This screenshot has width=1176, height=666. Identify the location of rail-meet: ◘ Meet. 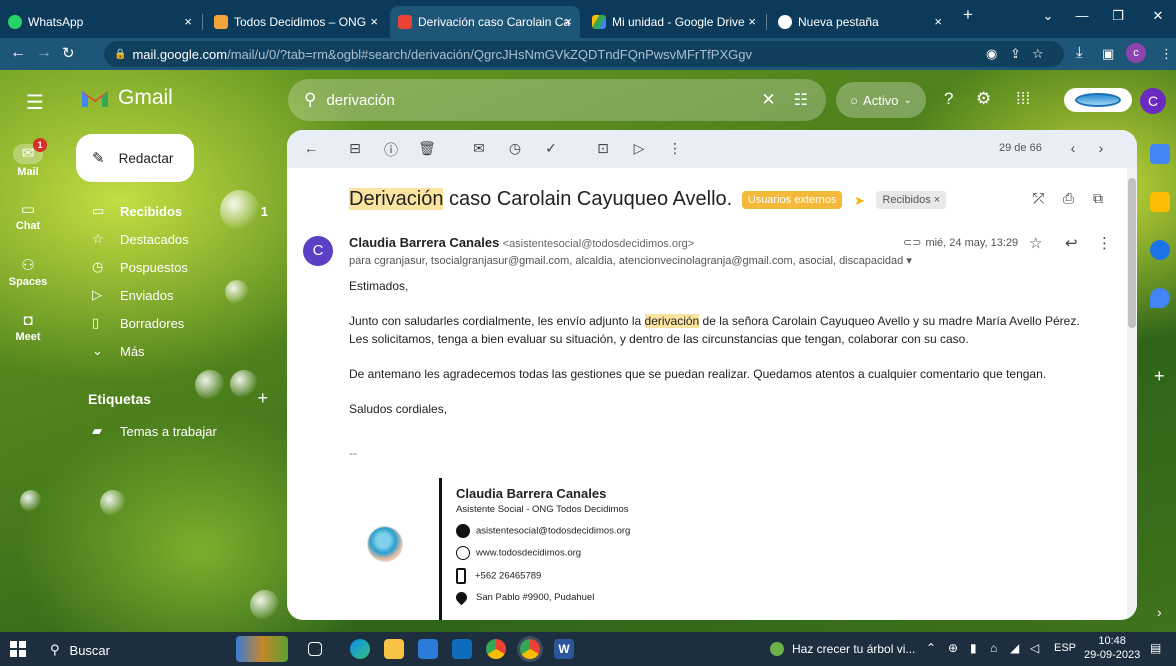
(28, 327).